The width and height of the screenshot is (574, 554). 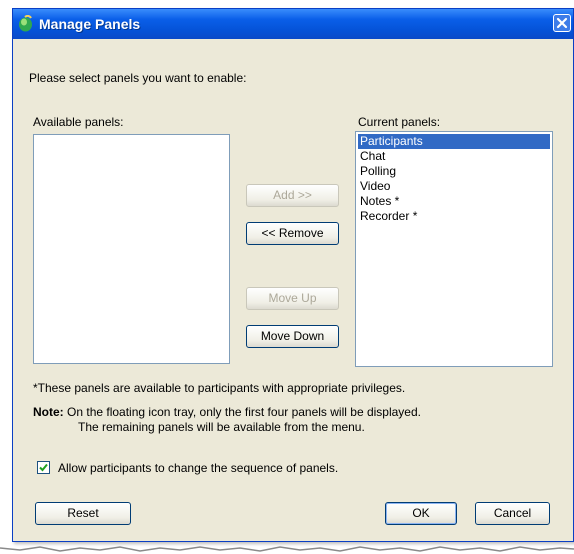 I want to click on cancel-button: Cancel, so click(x=512, y=513).